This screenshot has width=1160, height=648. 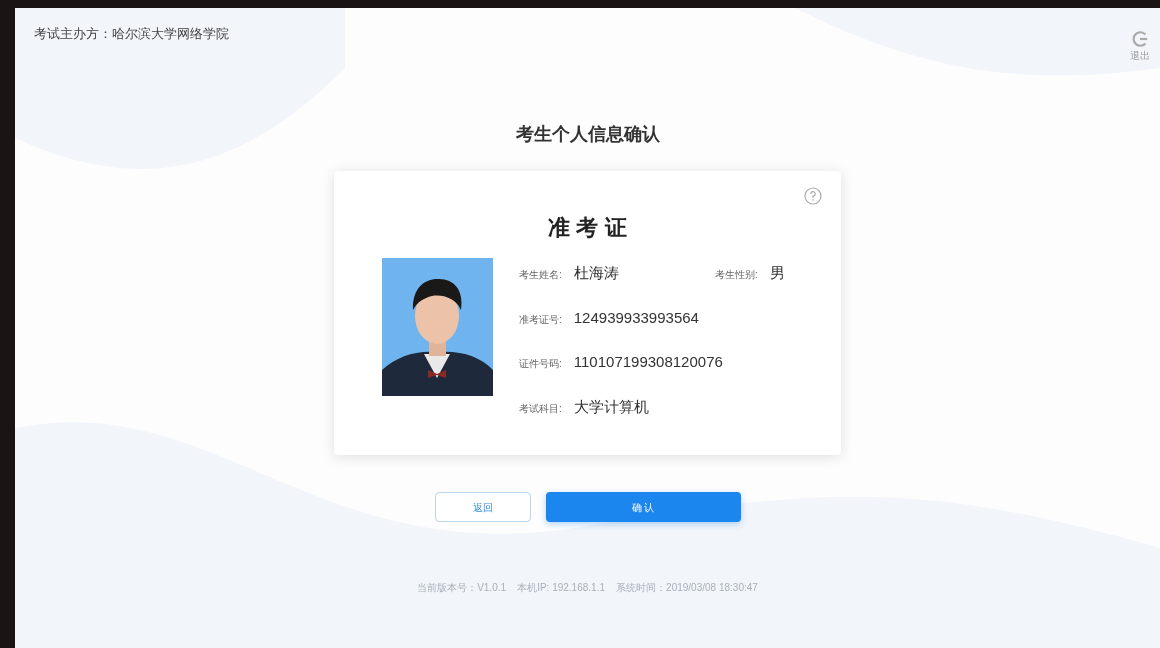 What do you see at coordinates (813, 196) in the screenshot?
I see `help-icon` at bounding box center [813, 196].